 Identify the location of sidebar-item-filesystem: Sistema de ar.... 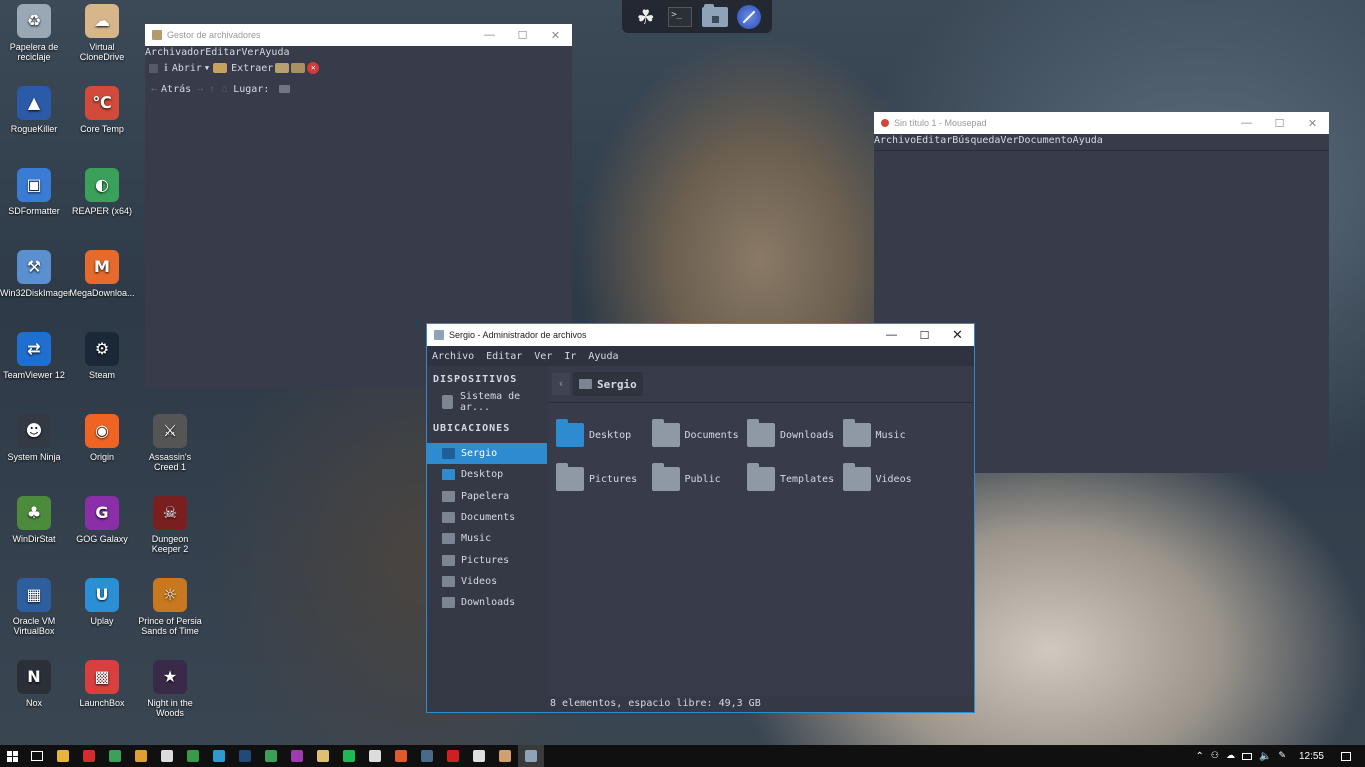
(487, 402).